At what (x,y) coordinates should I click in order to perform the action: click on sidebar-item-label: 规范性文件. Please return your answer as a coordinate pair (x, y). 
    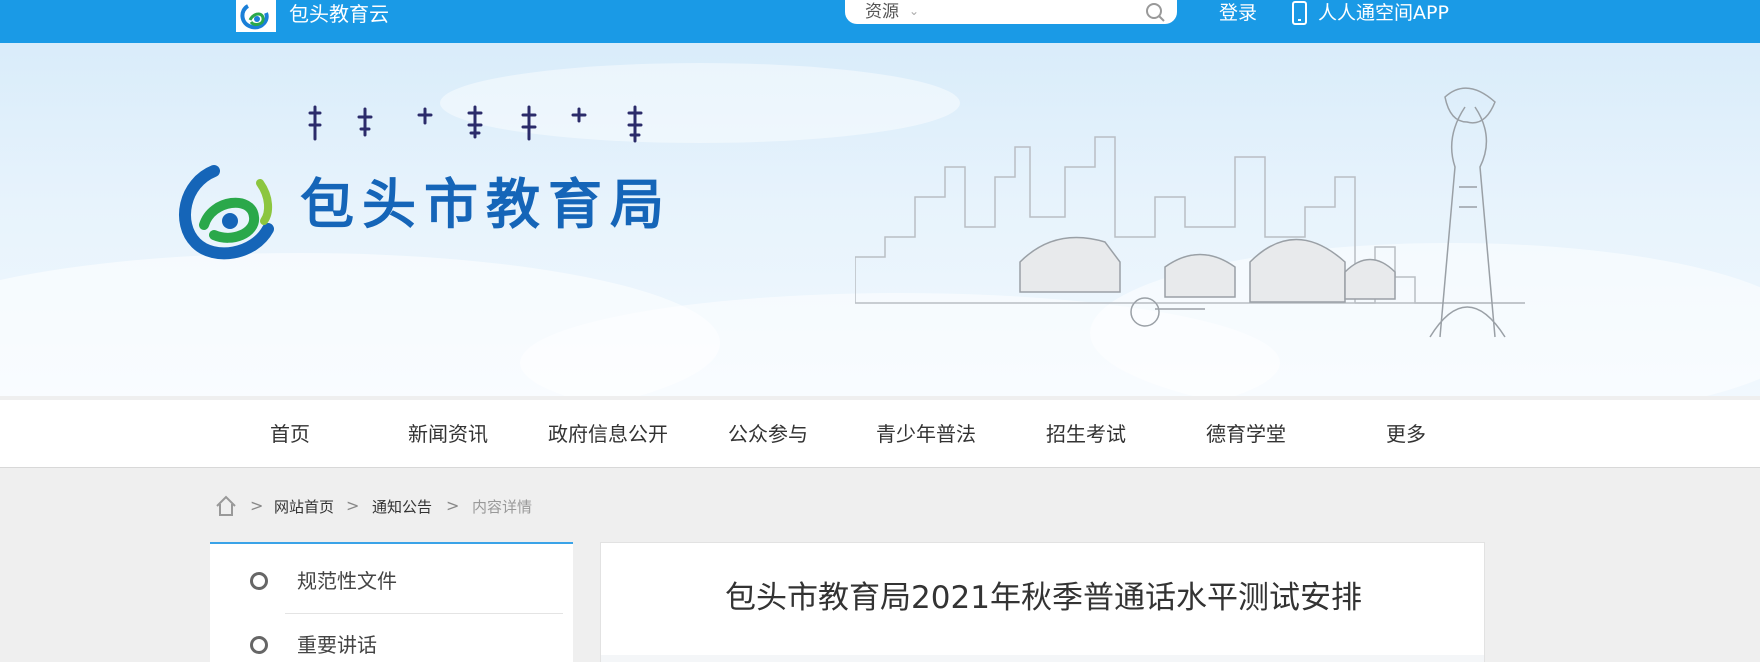
    Looking at the image, I should click on (347, 581).